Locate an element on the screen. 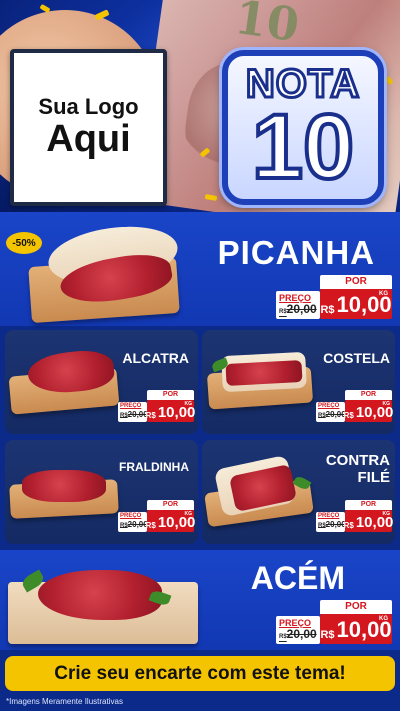 The image size is (400, 711). logo-text-line2: Aqui is located at coordinates (88, 138).